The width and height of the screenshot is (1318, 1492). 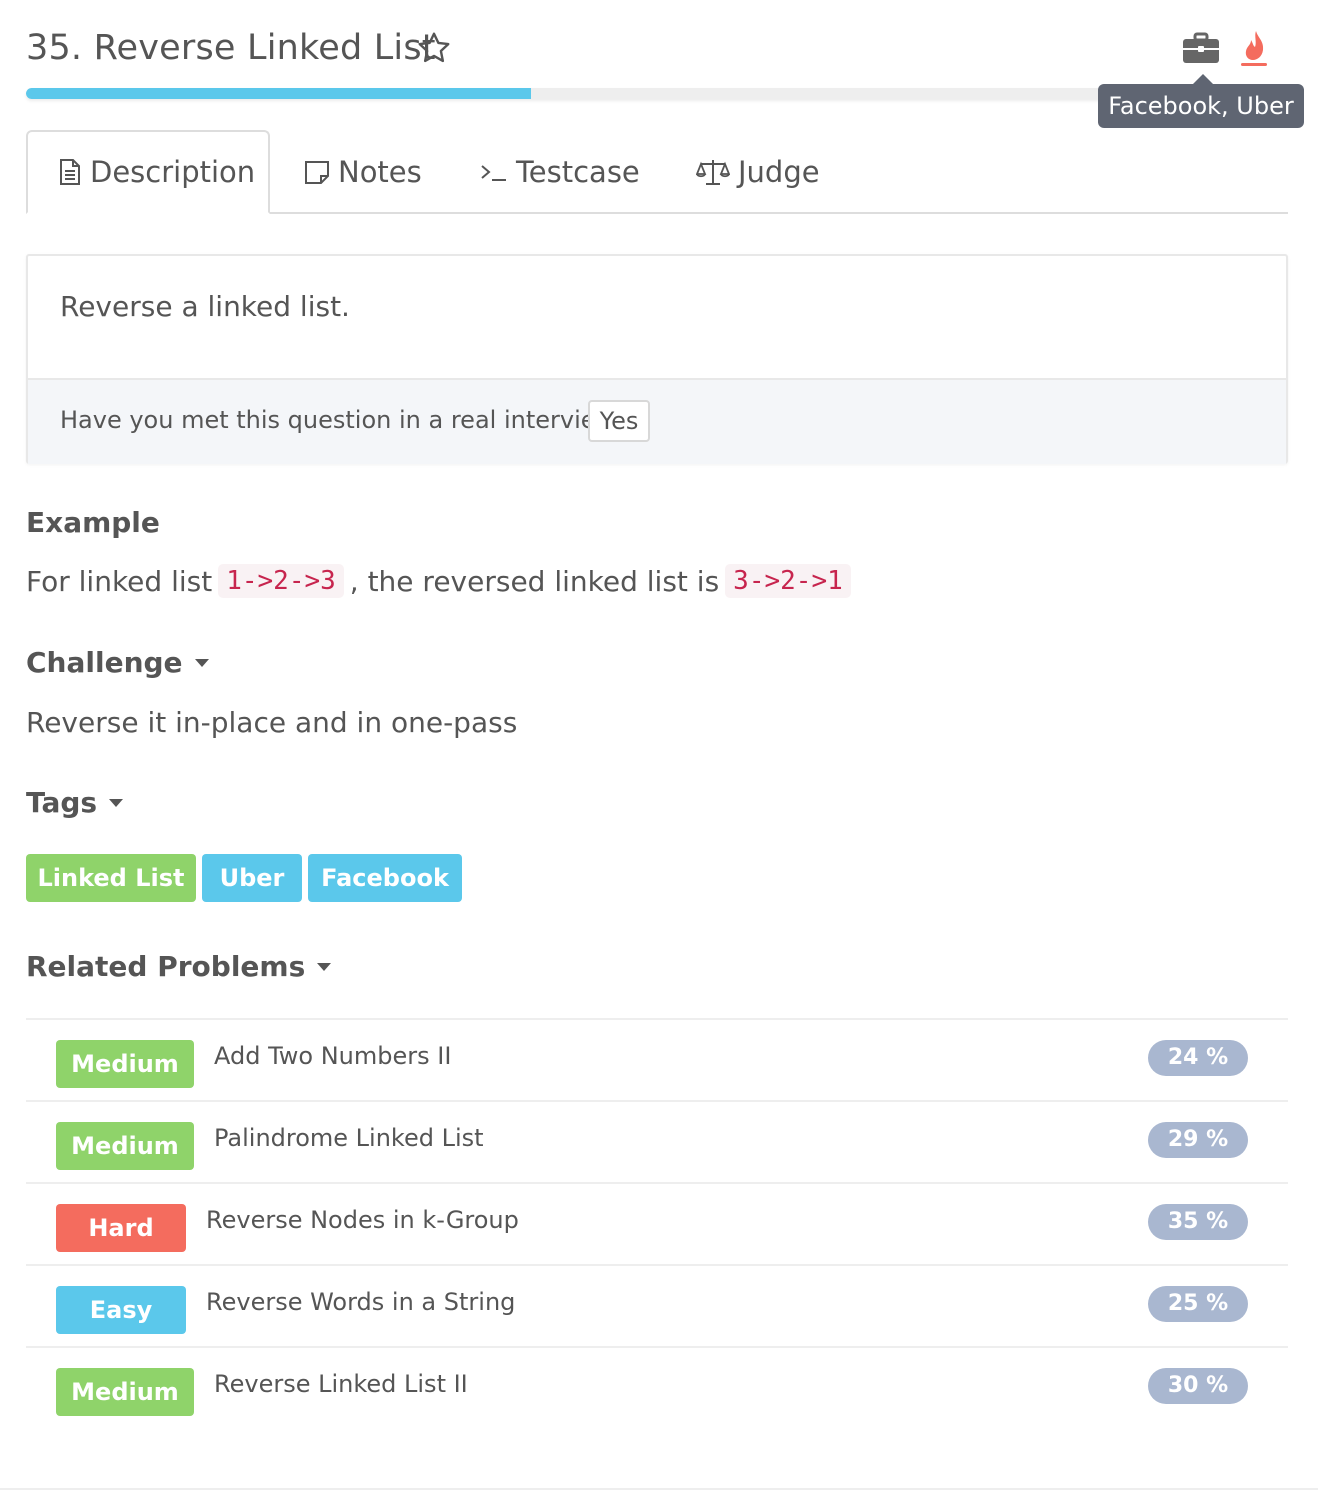 What do you see at coordinates (360, 1302) in the screenshot?
I see `problem-name: Reverse Words in a String` at bounding box center [360, 1302].